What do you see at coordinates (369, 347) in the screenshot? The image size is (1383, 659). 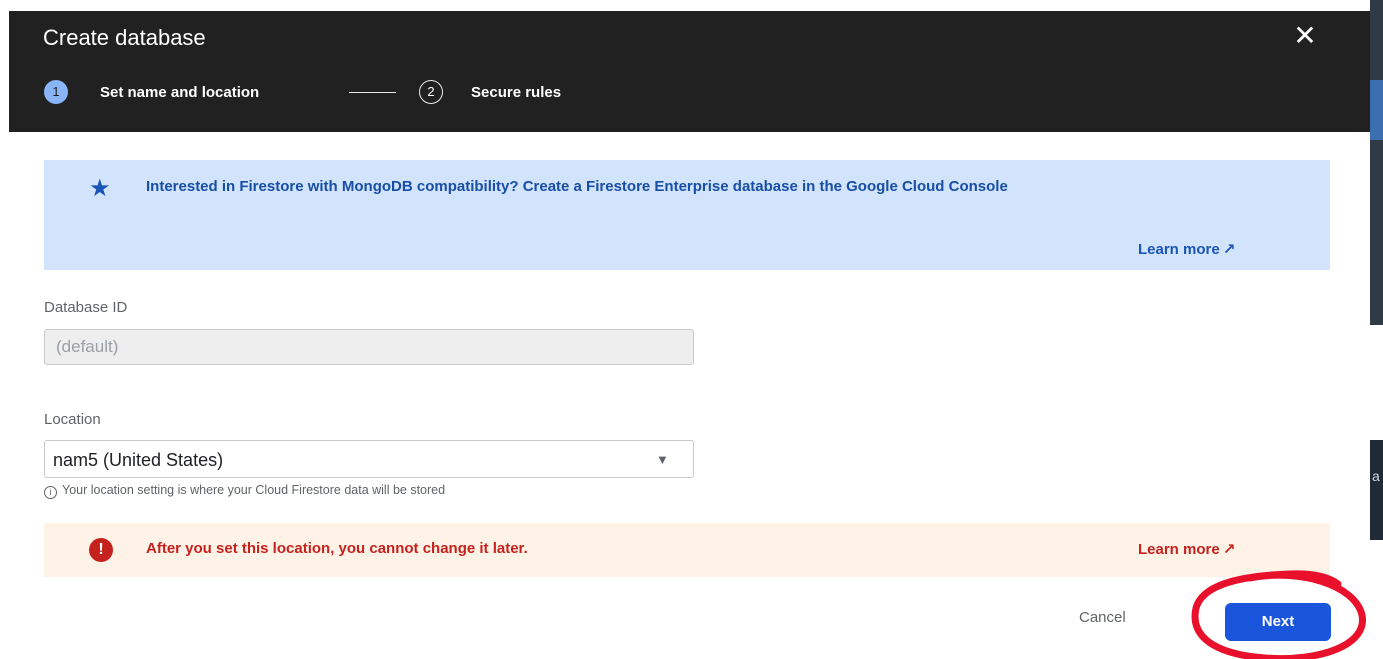 I see `database-id-field` at bounding box center [369, 347].